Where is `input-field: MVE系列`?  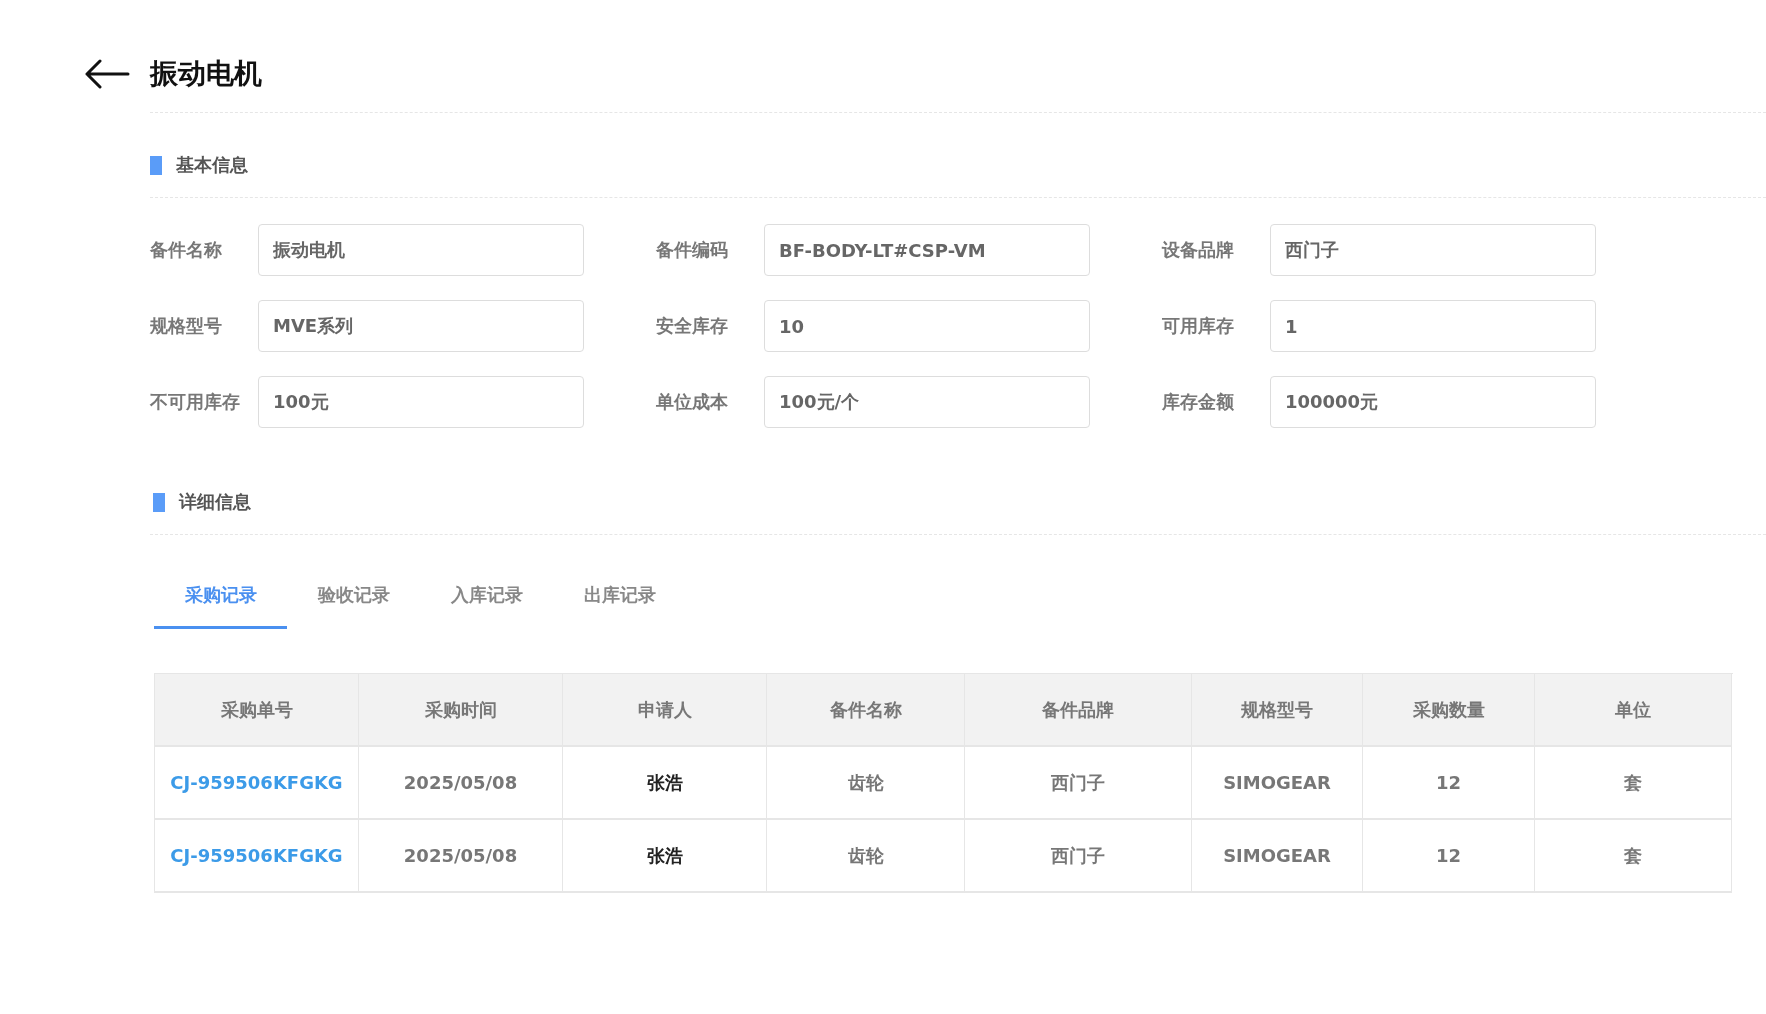 input-field: MVE系列 is located at coordinates (421, 326).